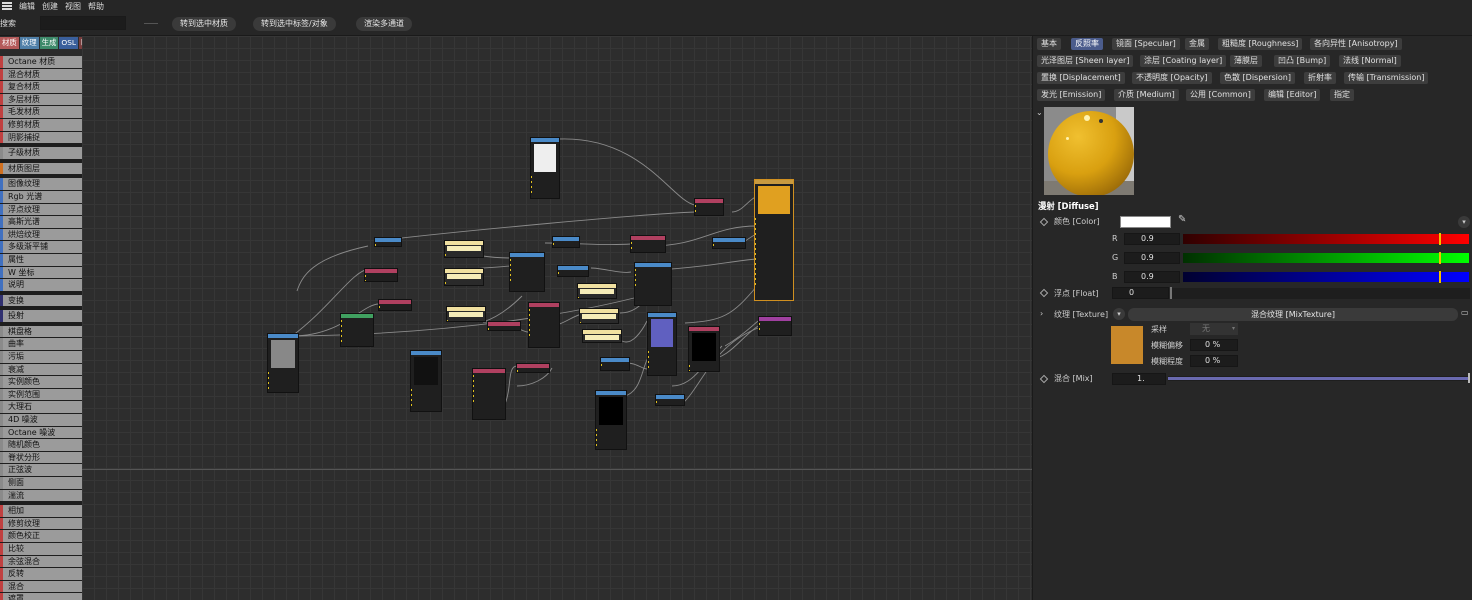 This screenshot has width=1472, height=600. What do you see at coordinates (41, 394) in the screenshot?
I see `node-list-item: 实例范围` at bounding box center [41, 394].